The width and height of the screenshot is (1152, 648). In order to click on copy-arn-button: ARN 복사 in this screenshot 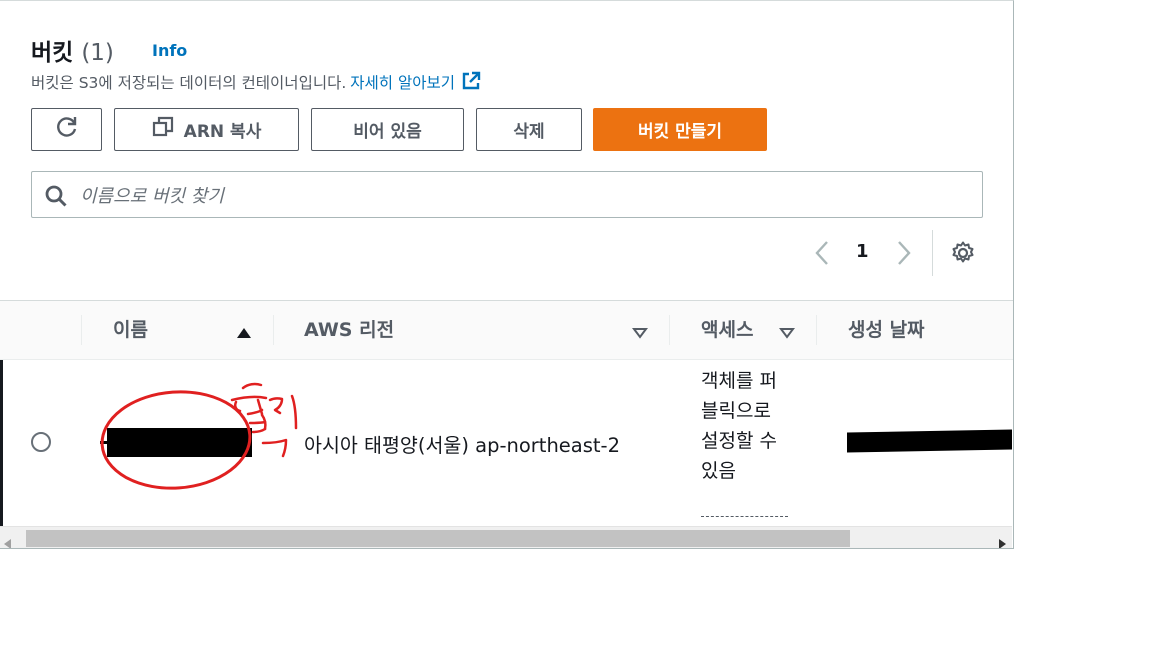, I will do `click(206, 129)`.